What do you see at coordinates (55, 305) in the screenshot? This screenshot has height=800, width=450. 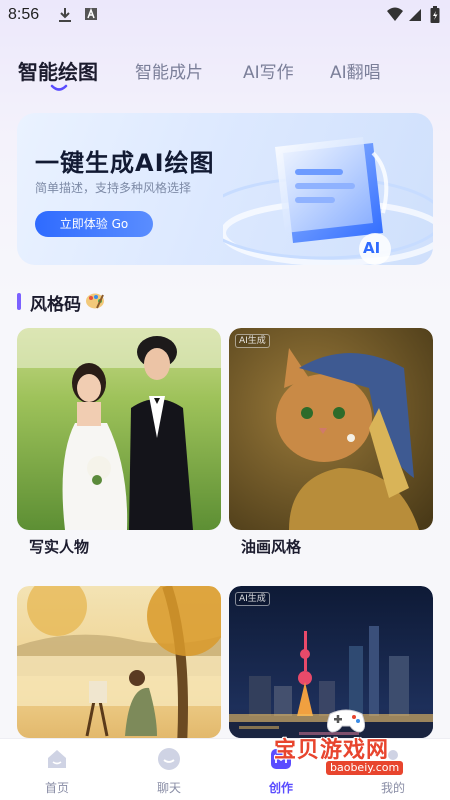 I see `section-title: 风格码` at bounding box center [55, 305].